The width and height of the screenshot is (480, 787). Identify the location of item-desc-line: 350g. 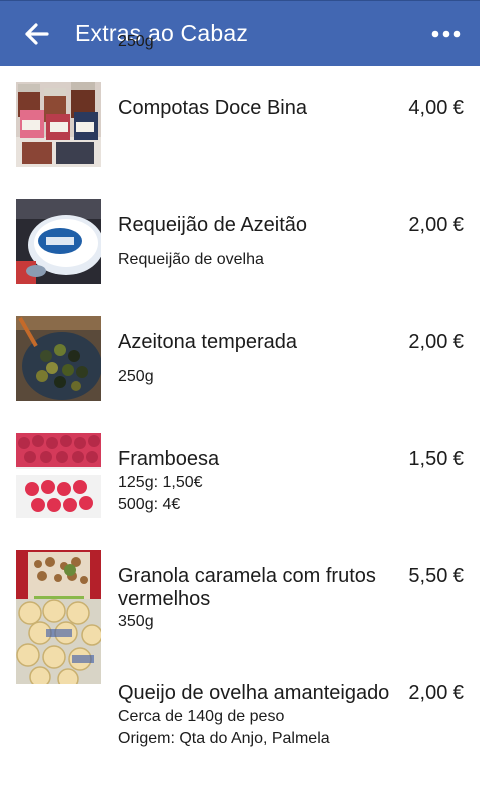
(136, 621).